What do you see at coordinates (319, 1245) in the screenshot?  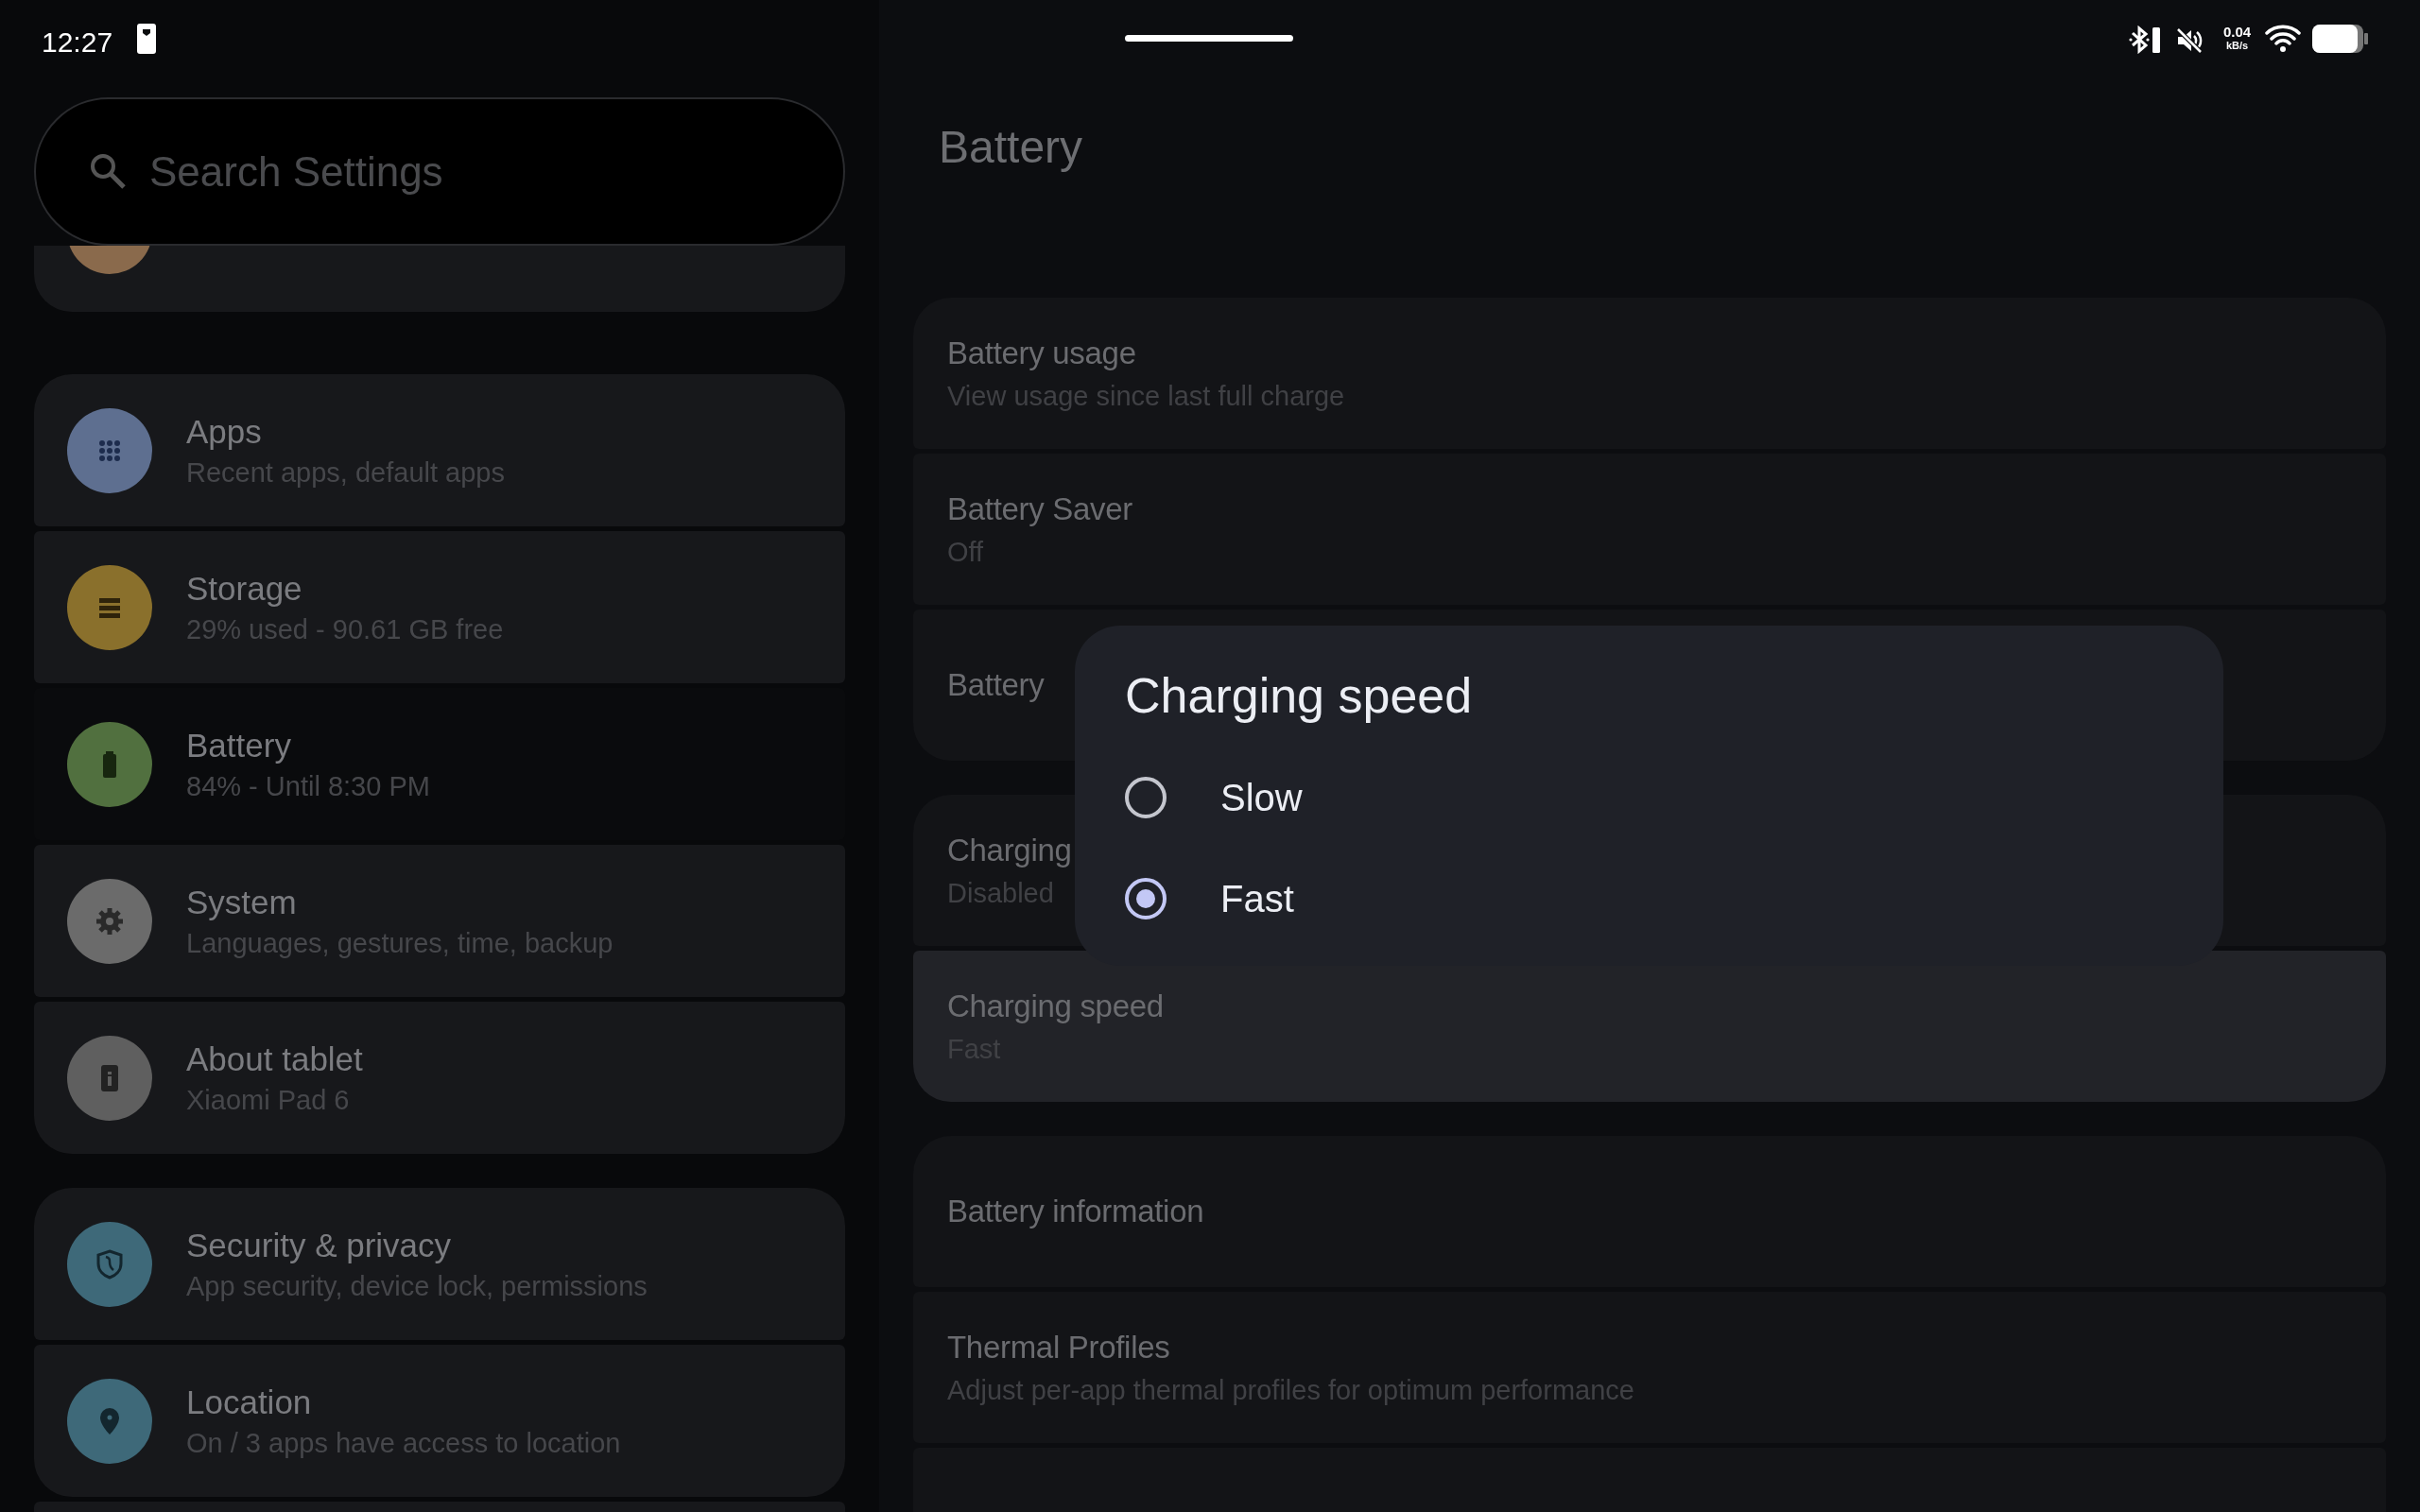 I see `item-title: Security & privacy` at bounding box center [319, 1245].